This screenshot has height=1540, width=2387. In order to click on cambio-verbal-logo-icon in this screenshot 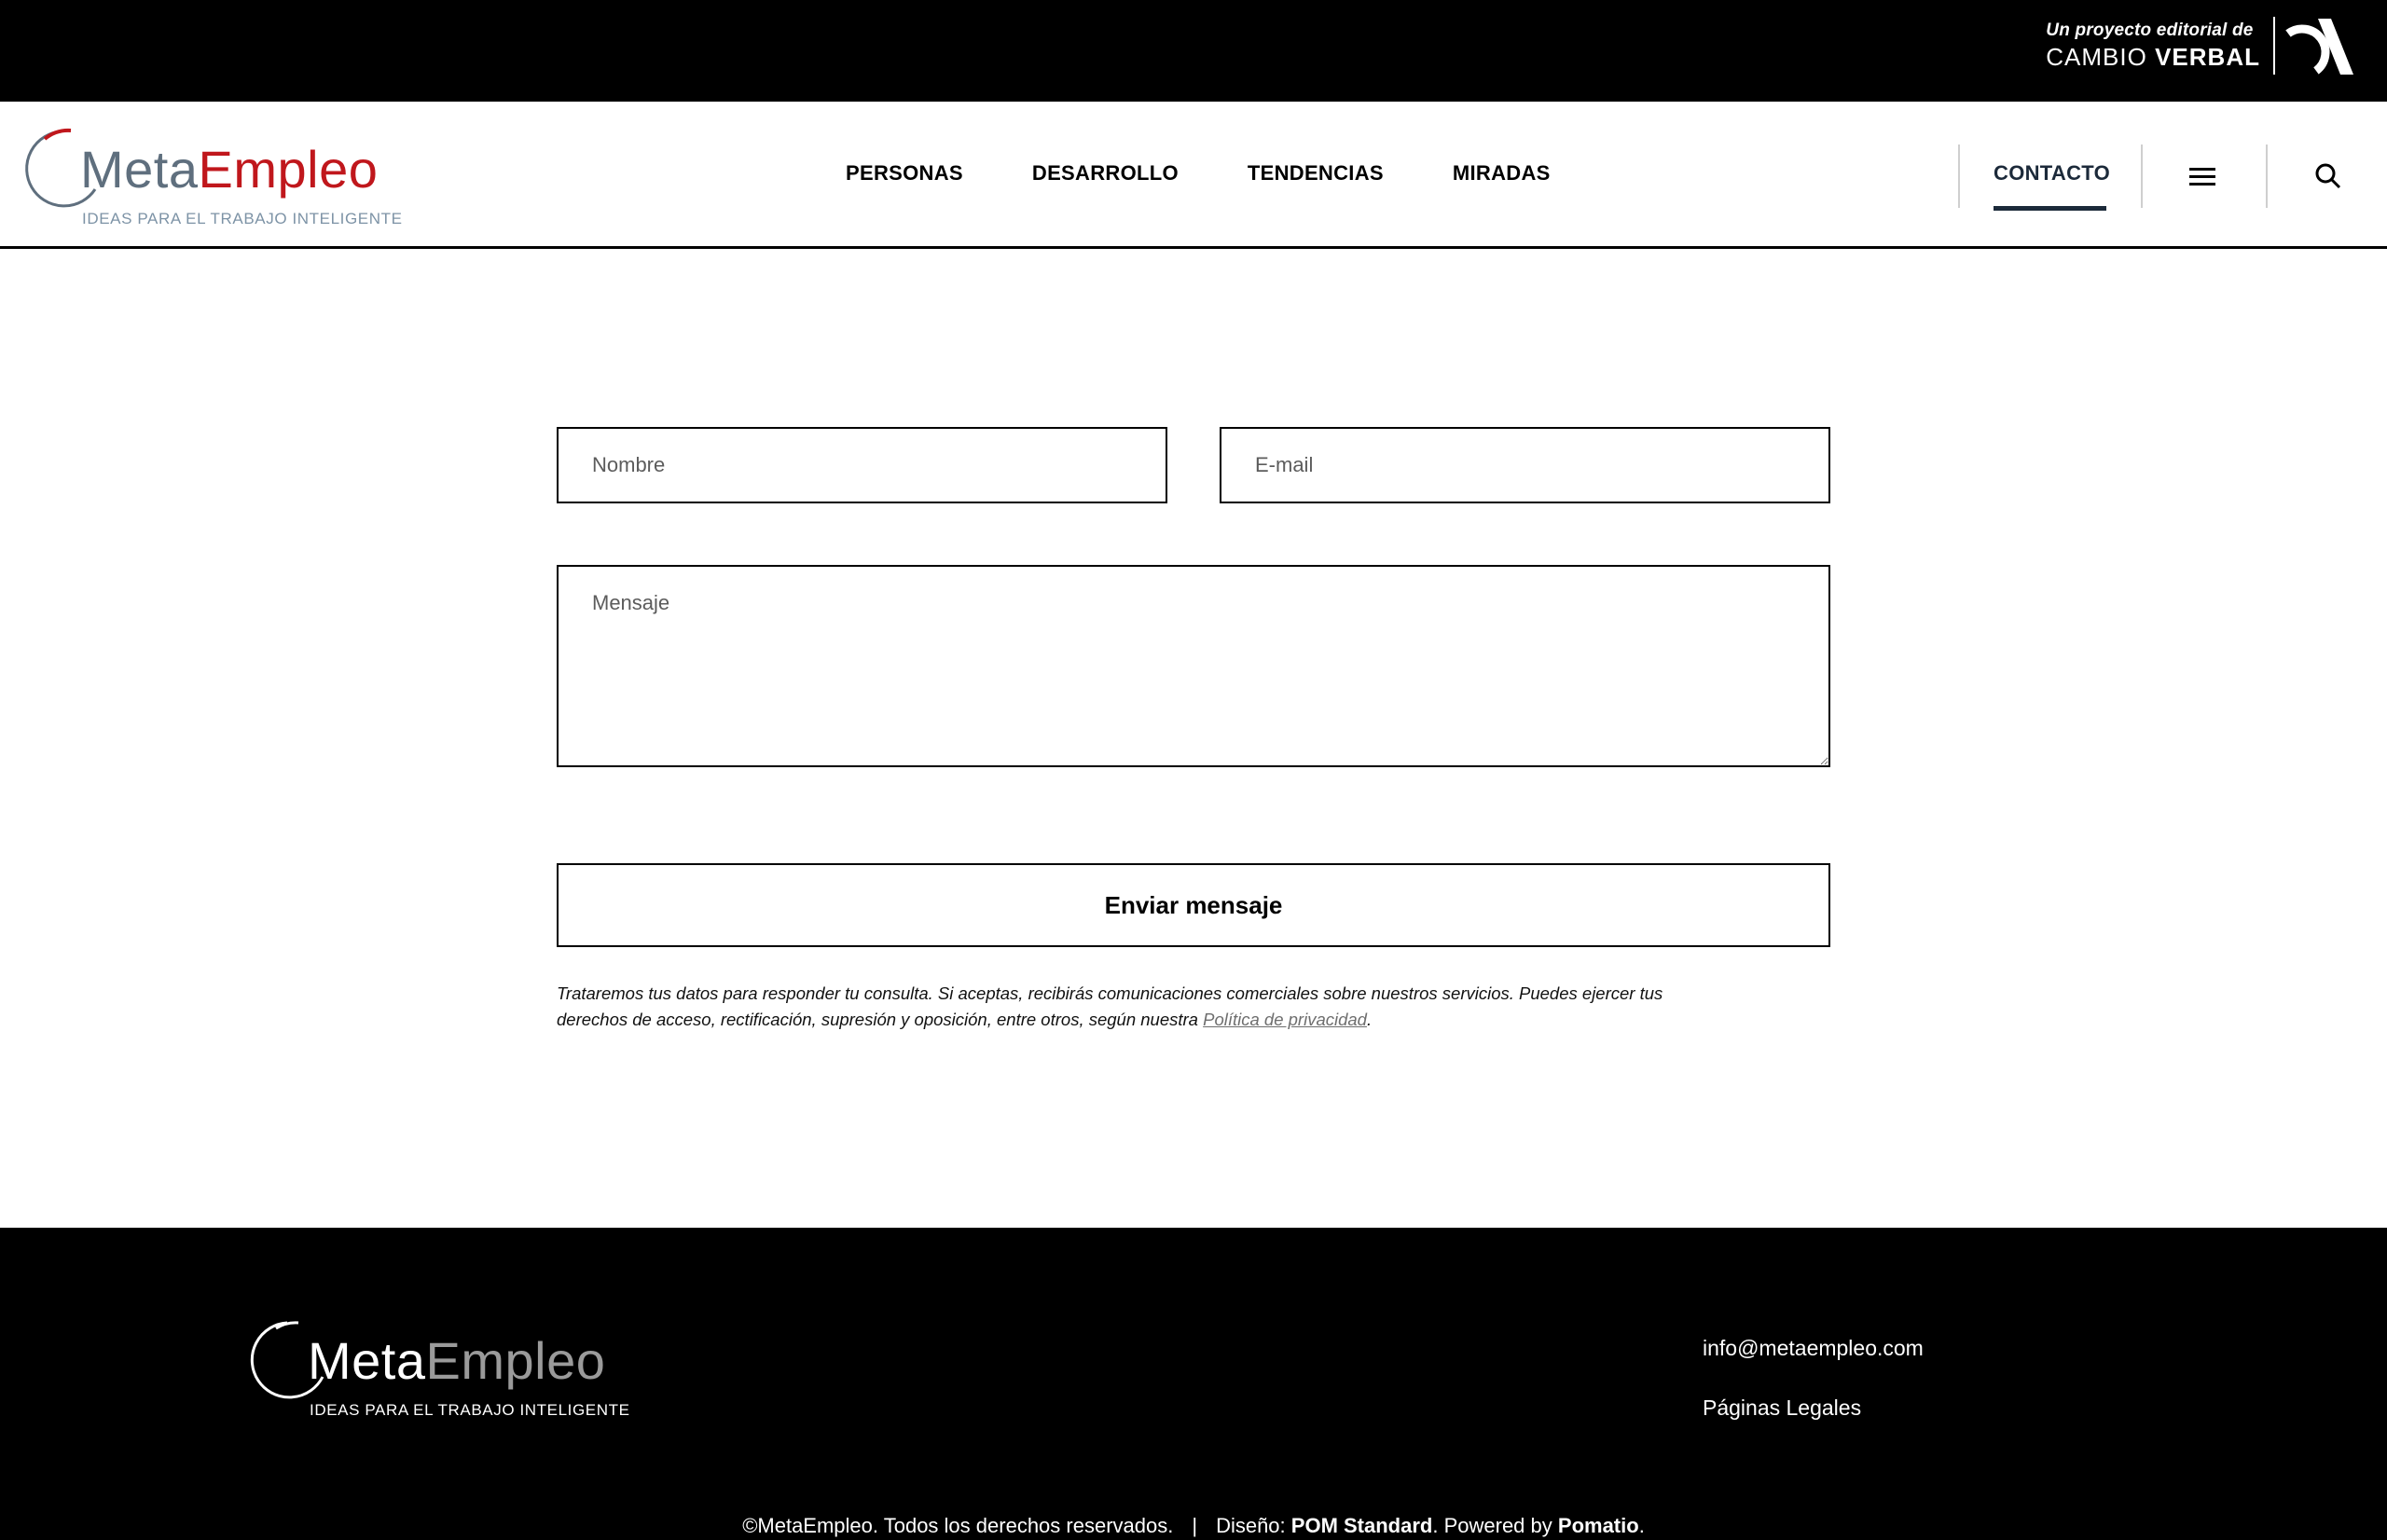, I will do `click(2319, 47)`.